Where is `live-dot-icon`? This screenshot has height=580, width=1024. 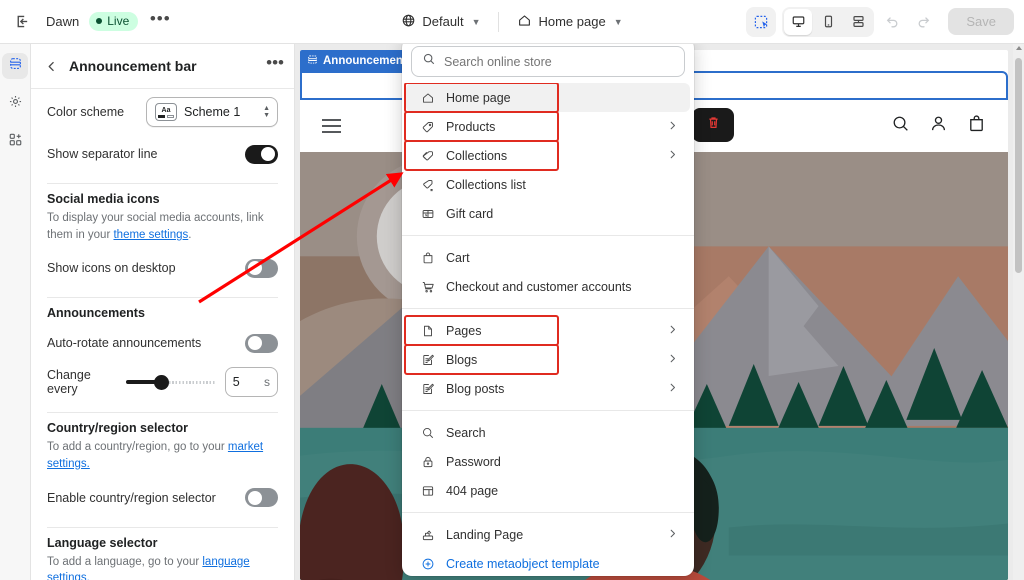
live-dot-icon is located at coordinates (99, 21).